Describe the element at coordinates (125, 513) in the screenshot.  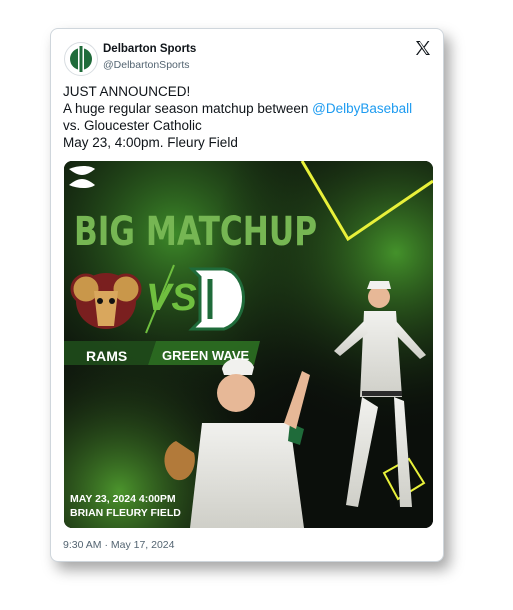
I see `graphic-venue: BRIAN FLEURY FIELD` at that location.